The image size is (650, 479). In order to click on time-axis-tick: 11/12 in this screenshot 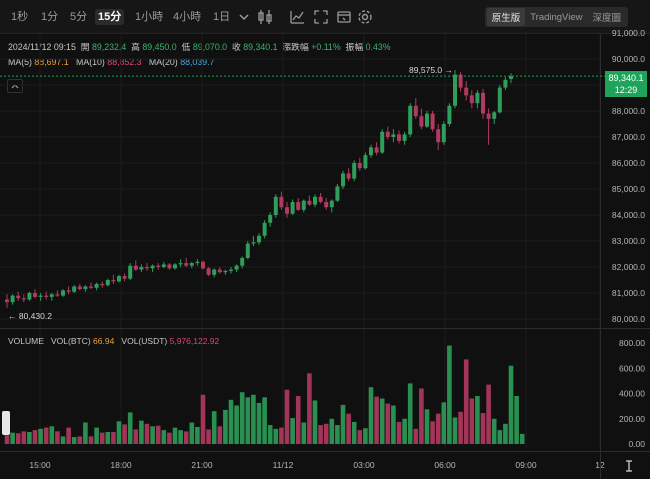, I will do `click(283, 465)`.